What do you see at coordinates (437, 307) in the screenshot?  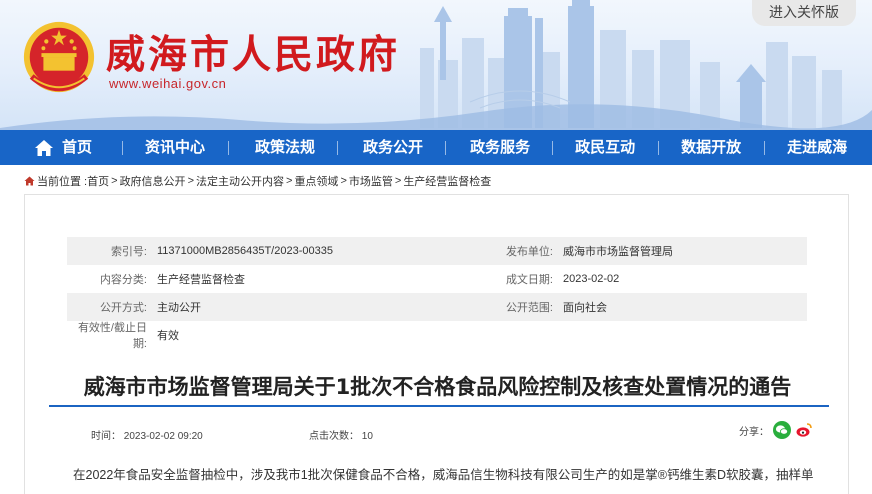 I see `metadata-row: 公开方式: 主动公开 公开范围: 面向社会` at bounding box center [437, 307].